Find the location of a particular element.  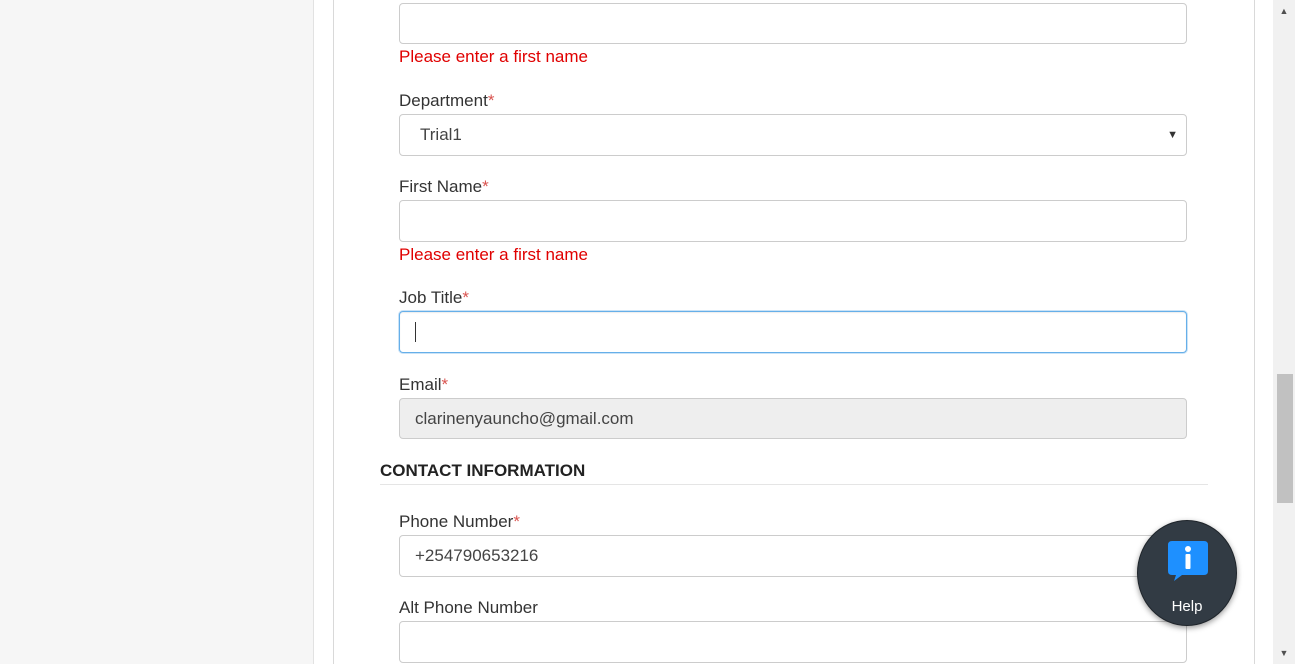

phone-number-label: Phone Number* is located at coordinates (459, 522).